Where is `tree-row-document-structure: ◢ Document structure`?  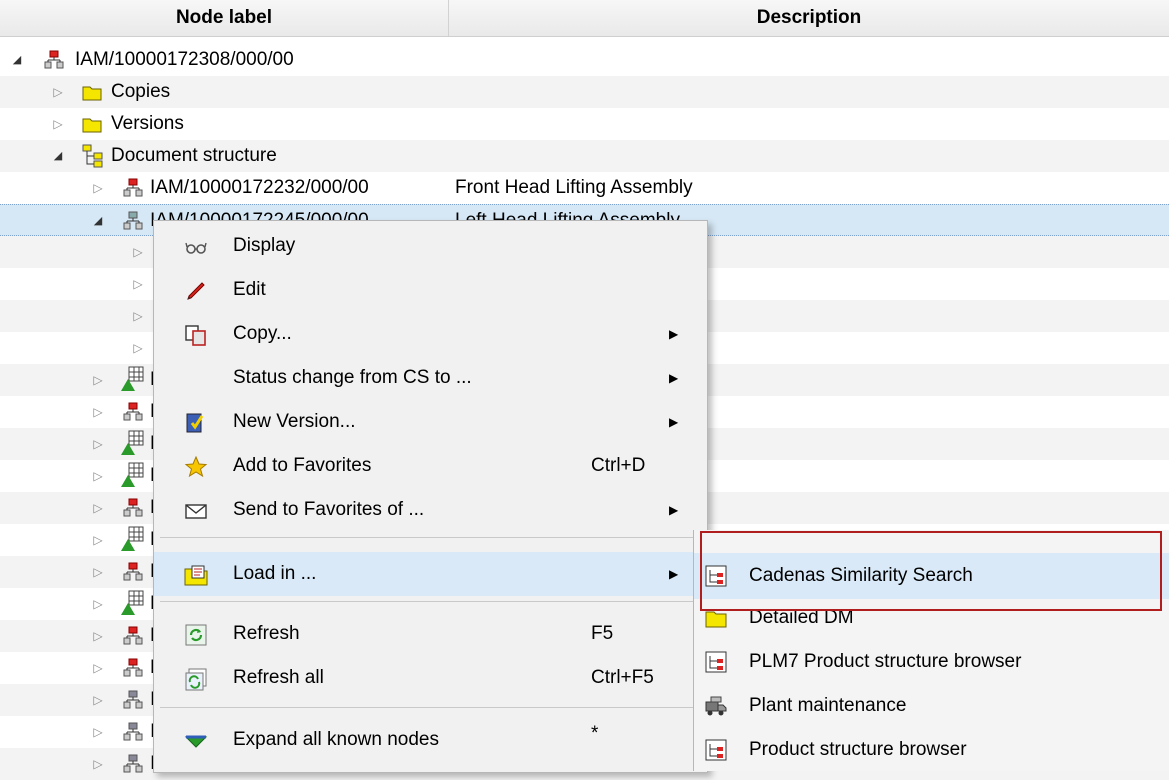 tree-row-document-structure: ◢ Document structure is located at coordinates (584, 156).